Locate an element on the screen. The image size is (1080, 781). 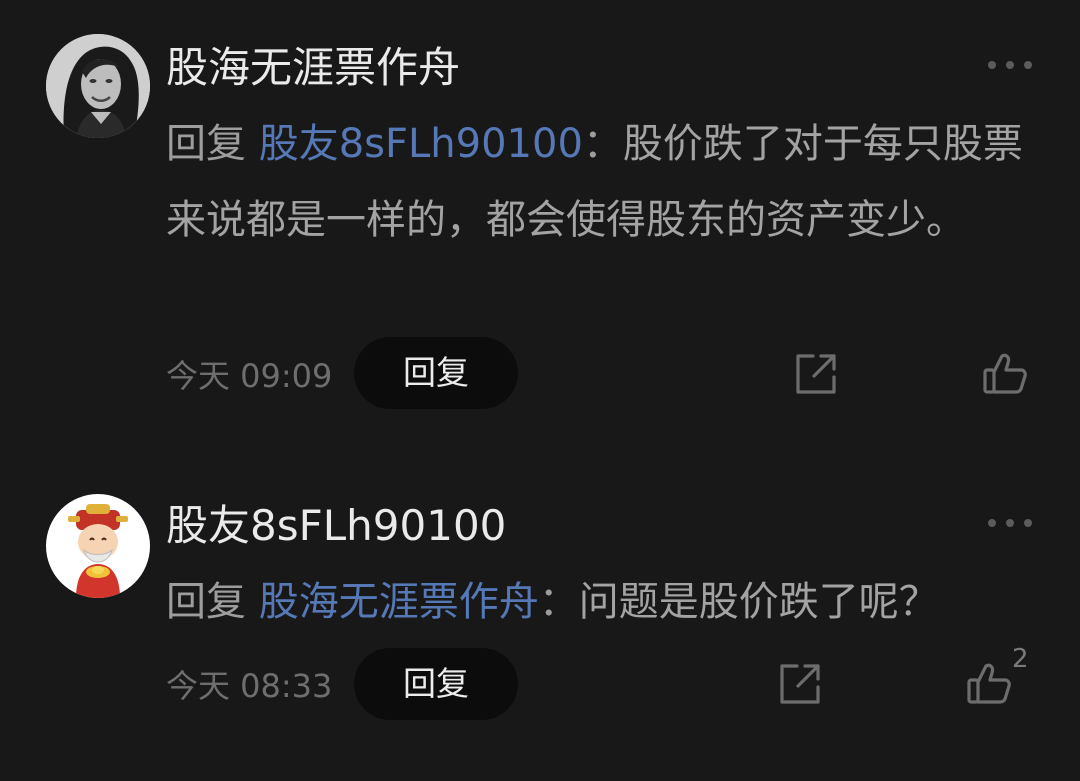
like-control: 2 is located at coordinates (1004, 682).